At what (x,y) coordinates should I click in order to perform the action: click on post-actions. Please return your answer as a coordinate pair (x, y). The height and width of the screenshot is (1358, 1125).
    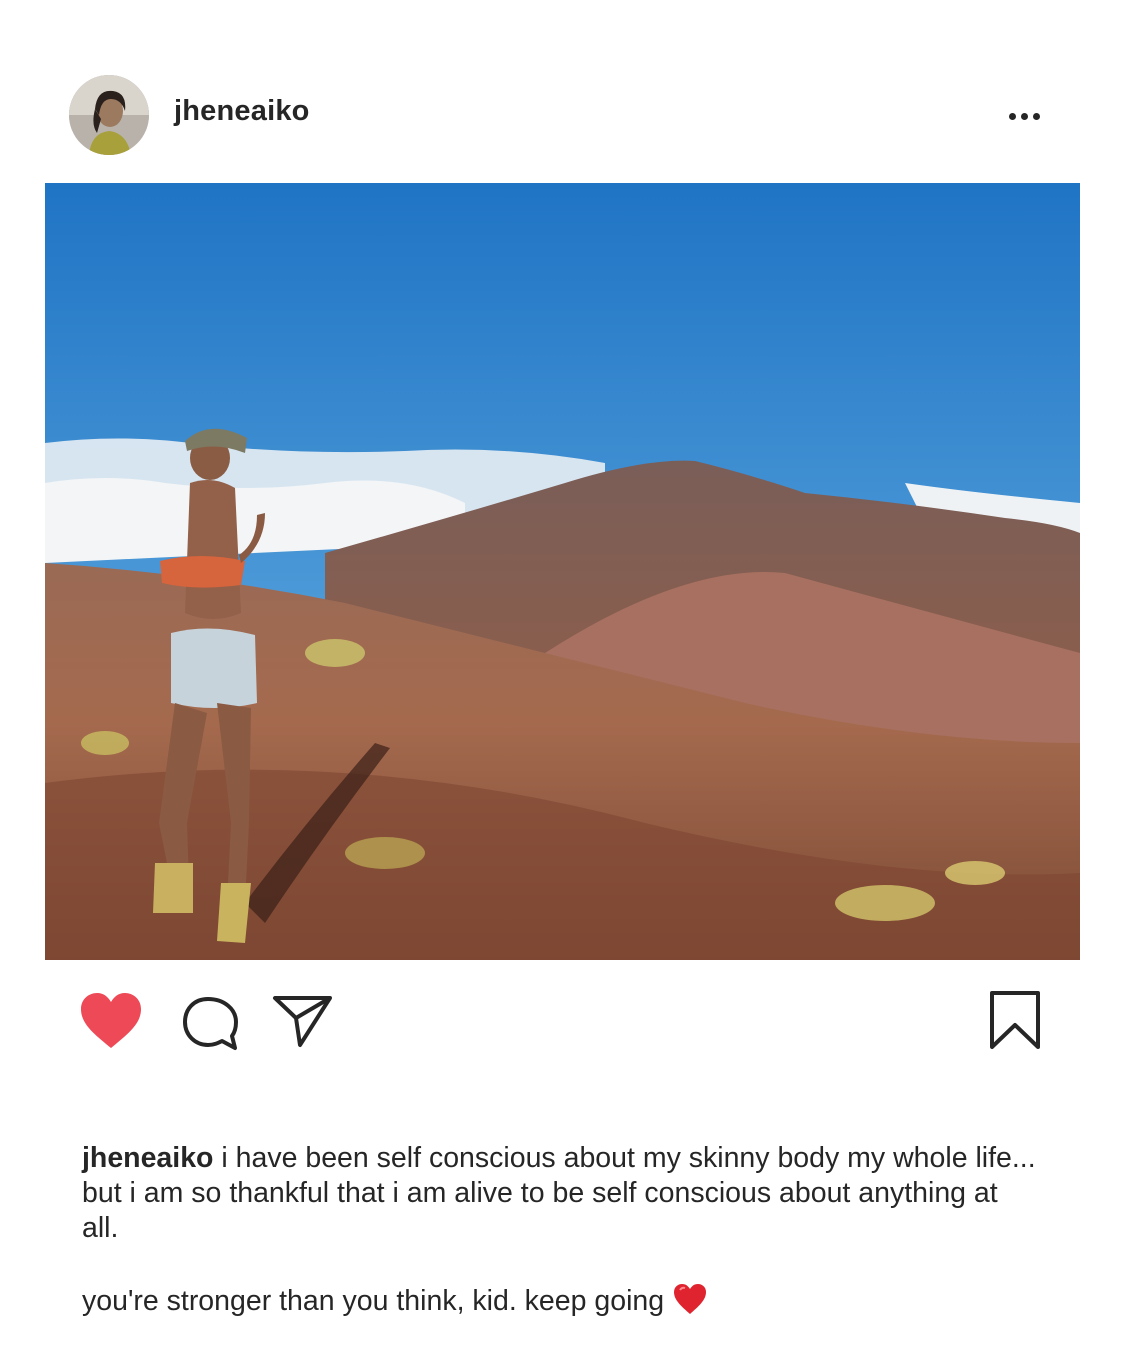
    Looking at the image, I should click on (562, 1020).